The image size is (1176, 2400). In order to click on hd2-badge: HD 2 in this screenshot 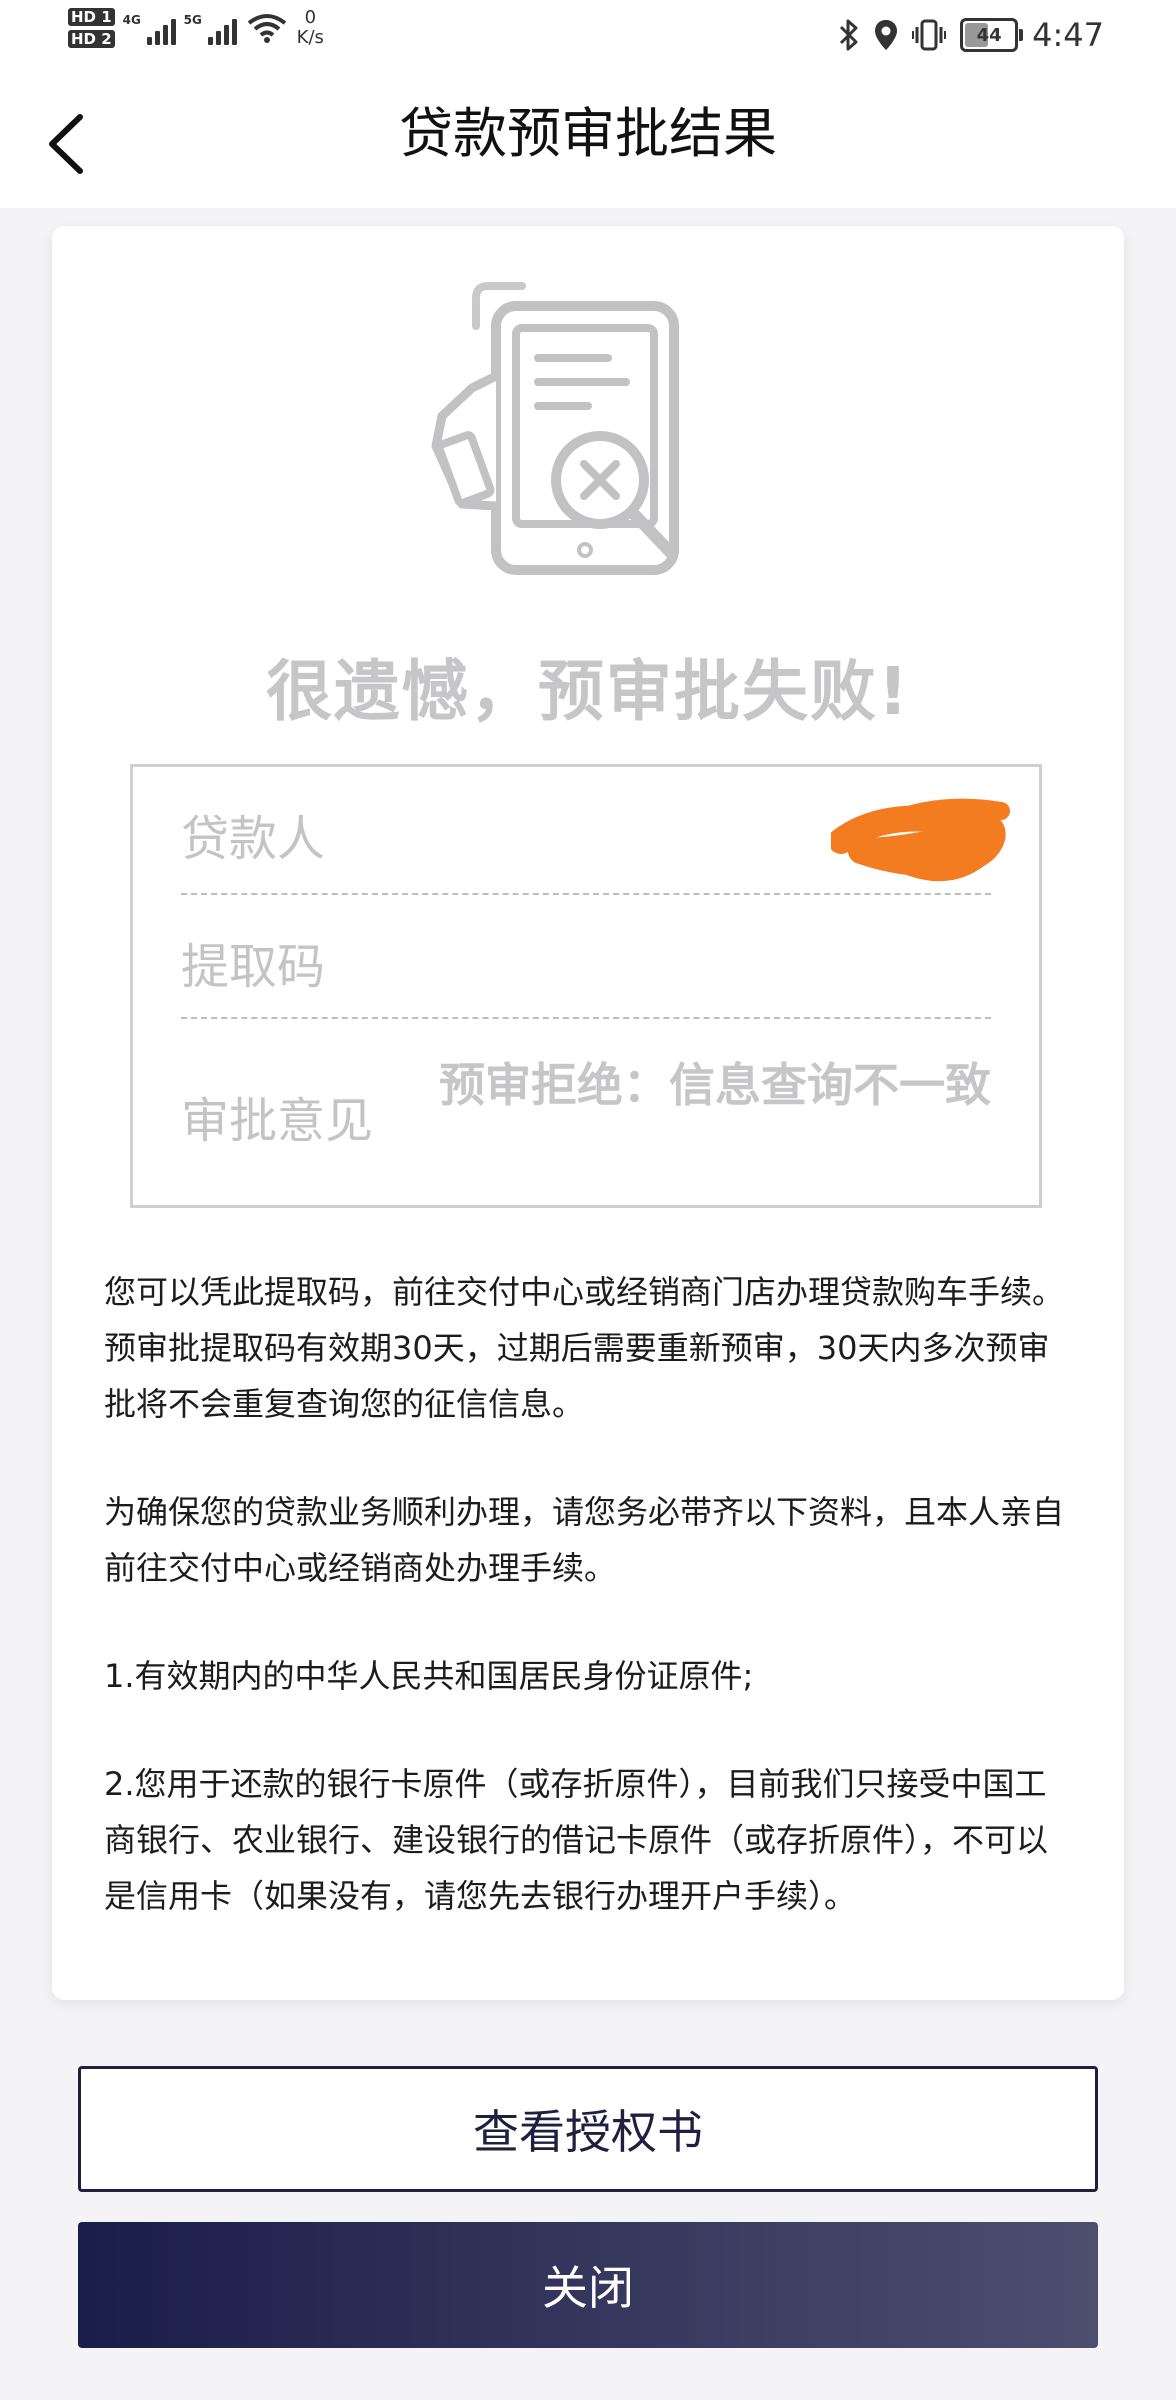, I will do `click(91, 39)`.